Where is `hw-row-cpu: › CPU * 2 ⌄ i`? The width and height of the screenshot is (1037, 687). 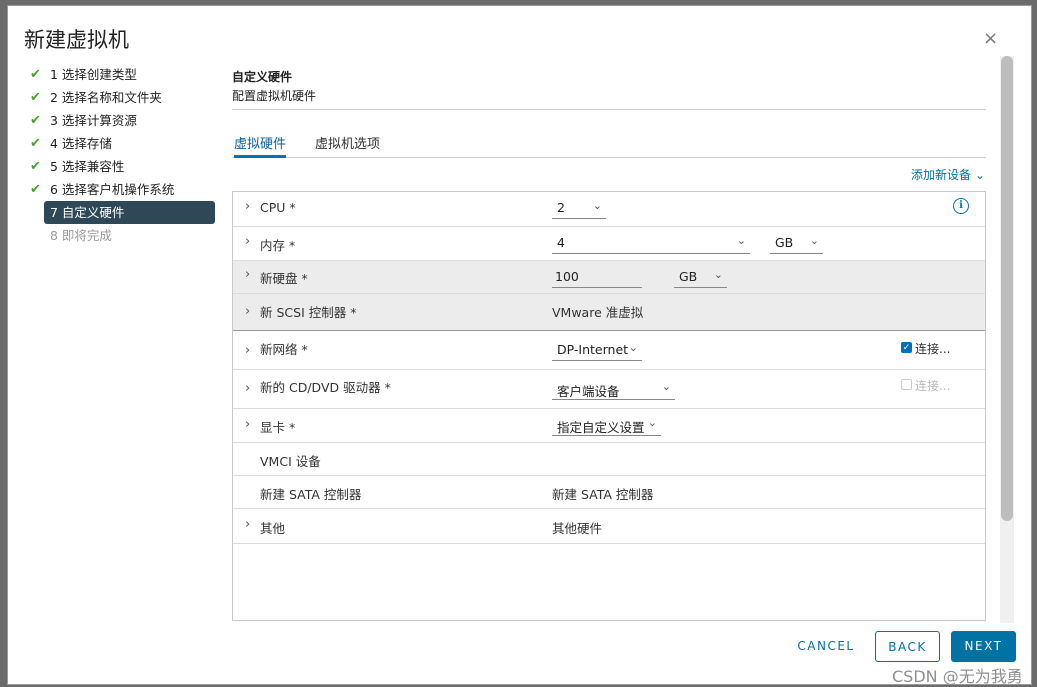 hw-row-cpu: › CPU * 2 ⌄ i is located at coordinates (609, 209).